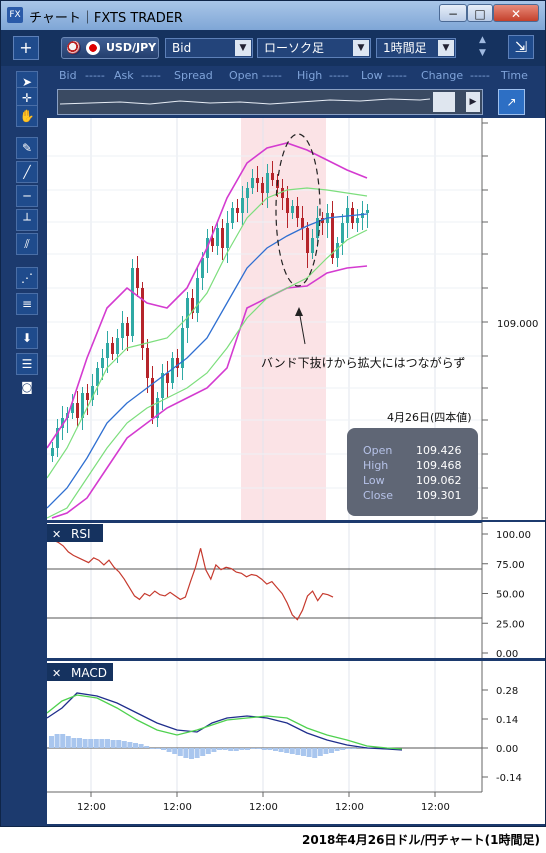 Image resolution: width=546 pixels, height=853 pixels. What do you see at coordinates (56, 673) in the screenshot?
I see `macd-close-icon: ✕` at bounding box center [56, 673].